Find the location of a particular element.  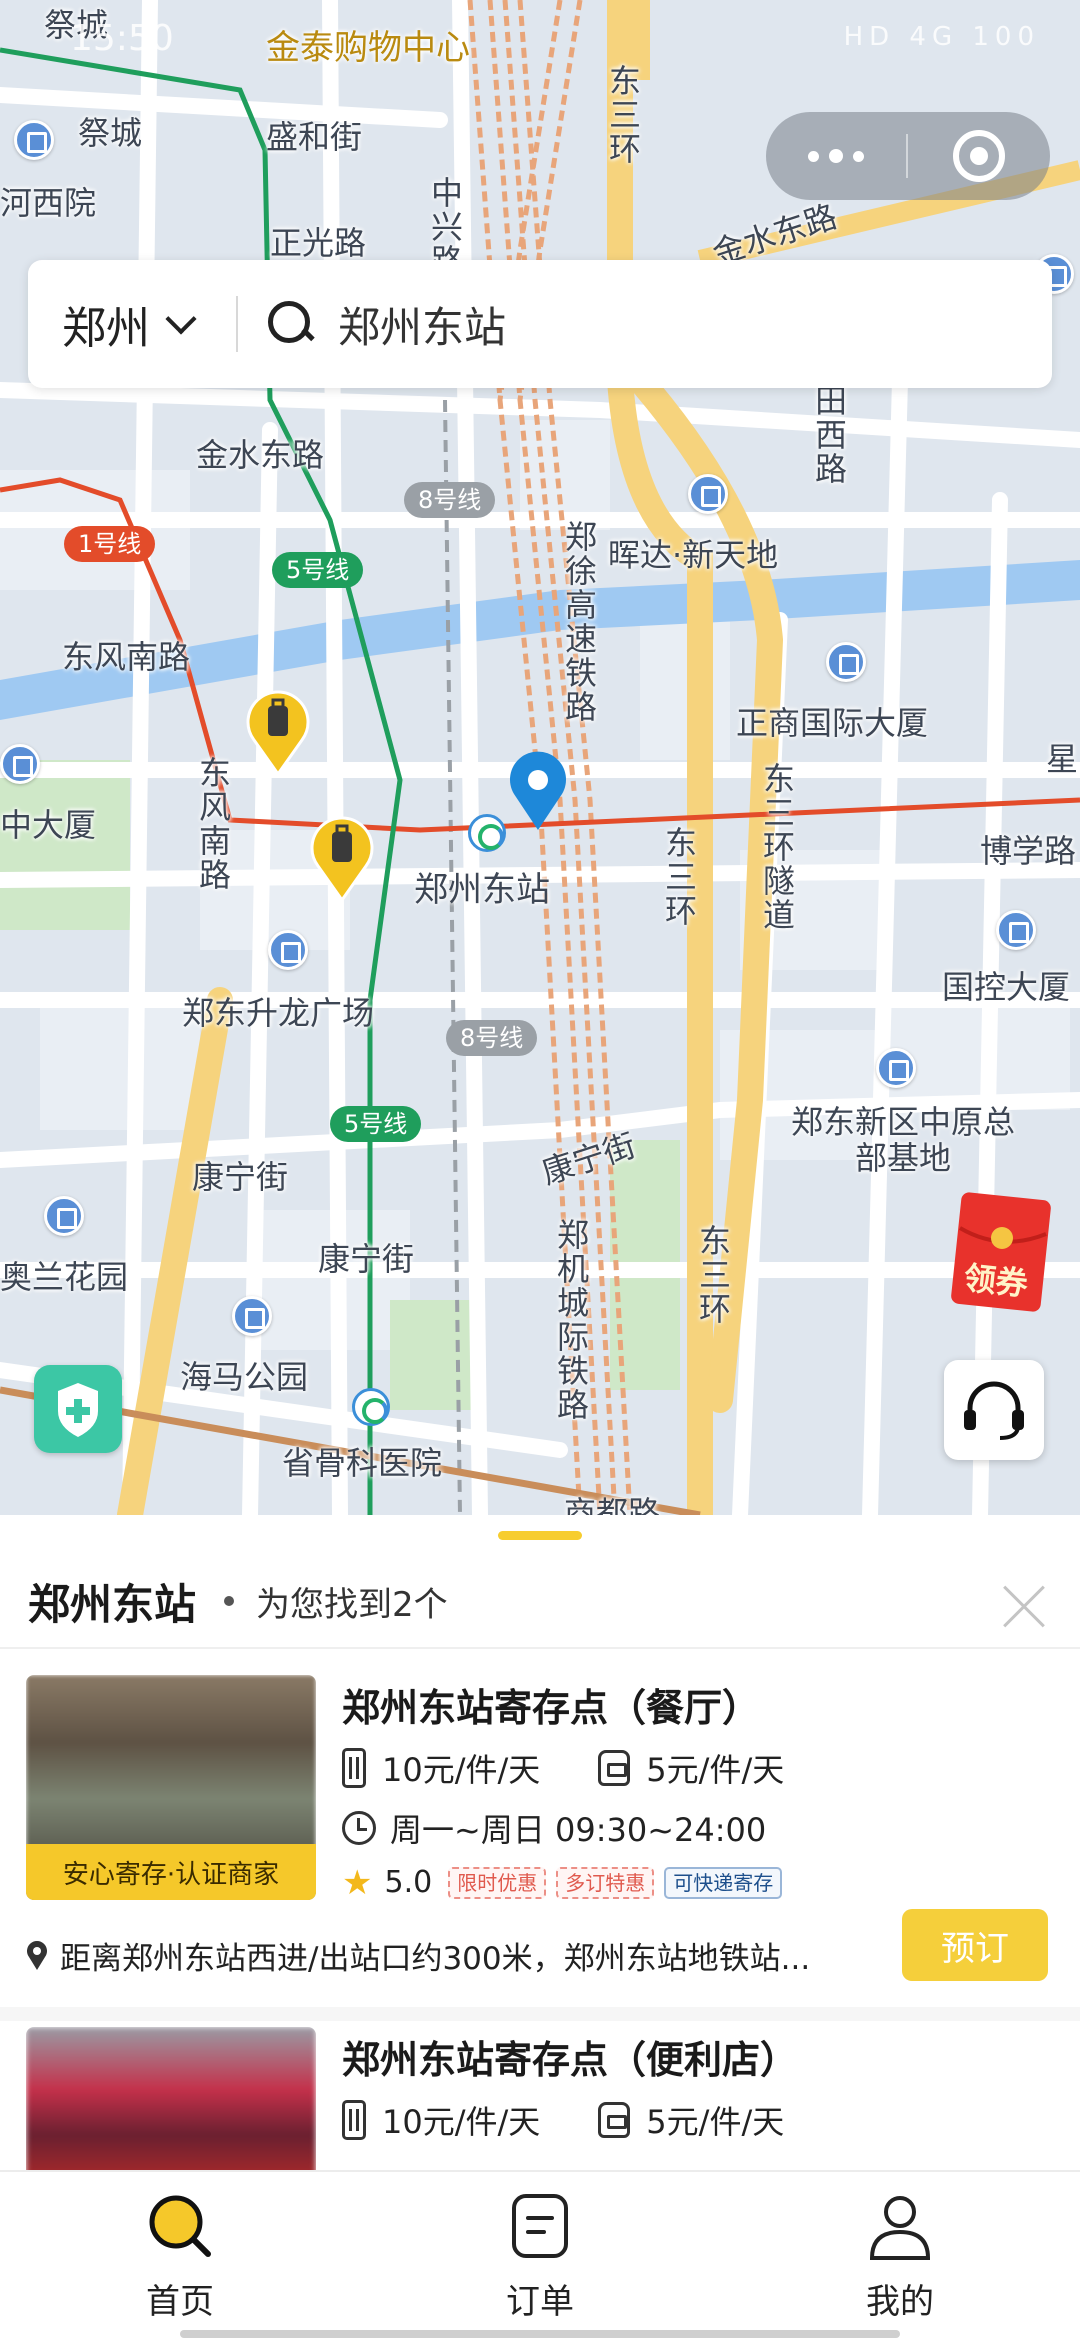

map-label: 金水东路 is located at coordinates (260, 455).